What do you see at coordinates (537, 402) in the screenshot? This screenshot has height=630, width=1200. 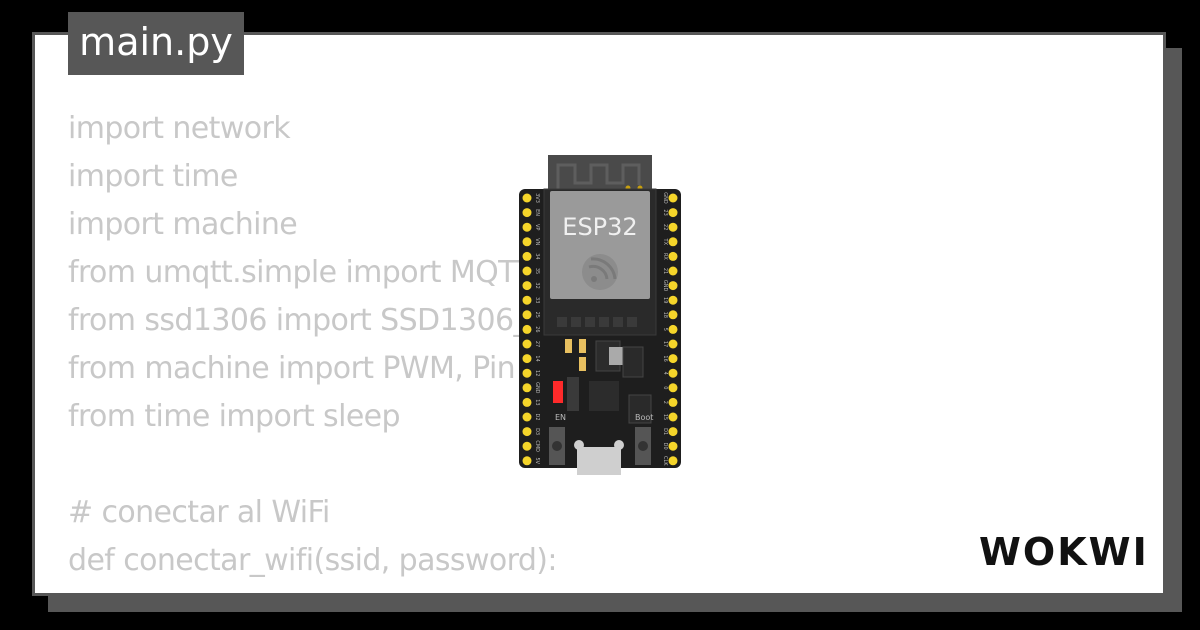 I see `pin-label: 13` at bounding box center [537, 402].